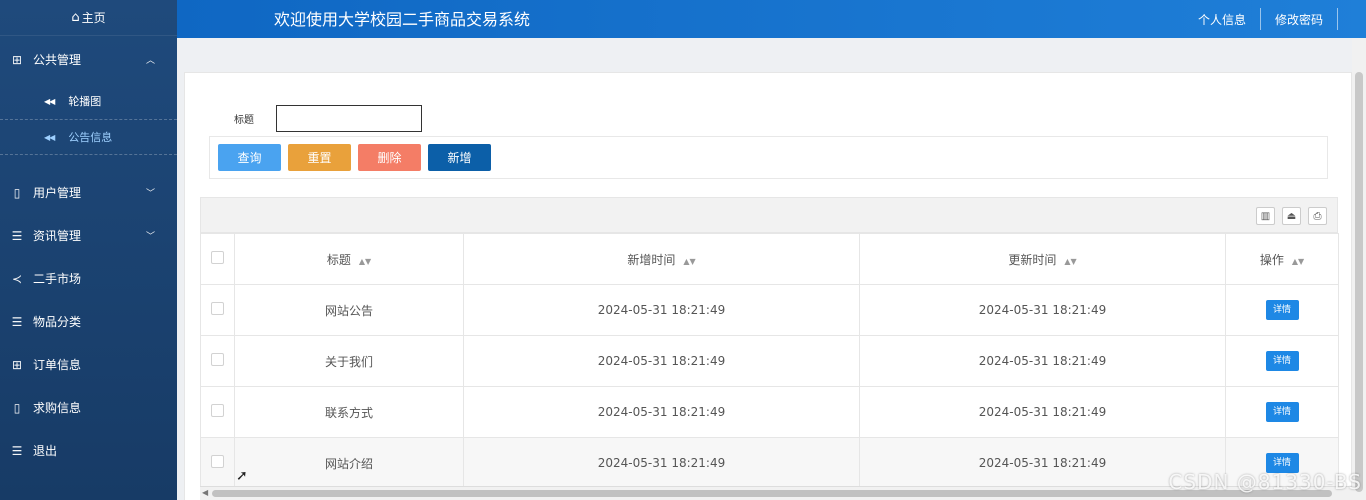  Describe the element at coordinates (88, 192) in the screenshot. I see `sidebar-item-users: ▯ 用户管理 ﹀` at that location.